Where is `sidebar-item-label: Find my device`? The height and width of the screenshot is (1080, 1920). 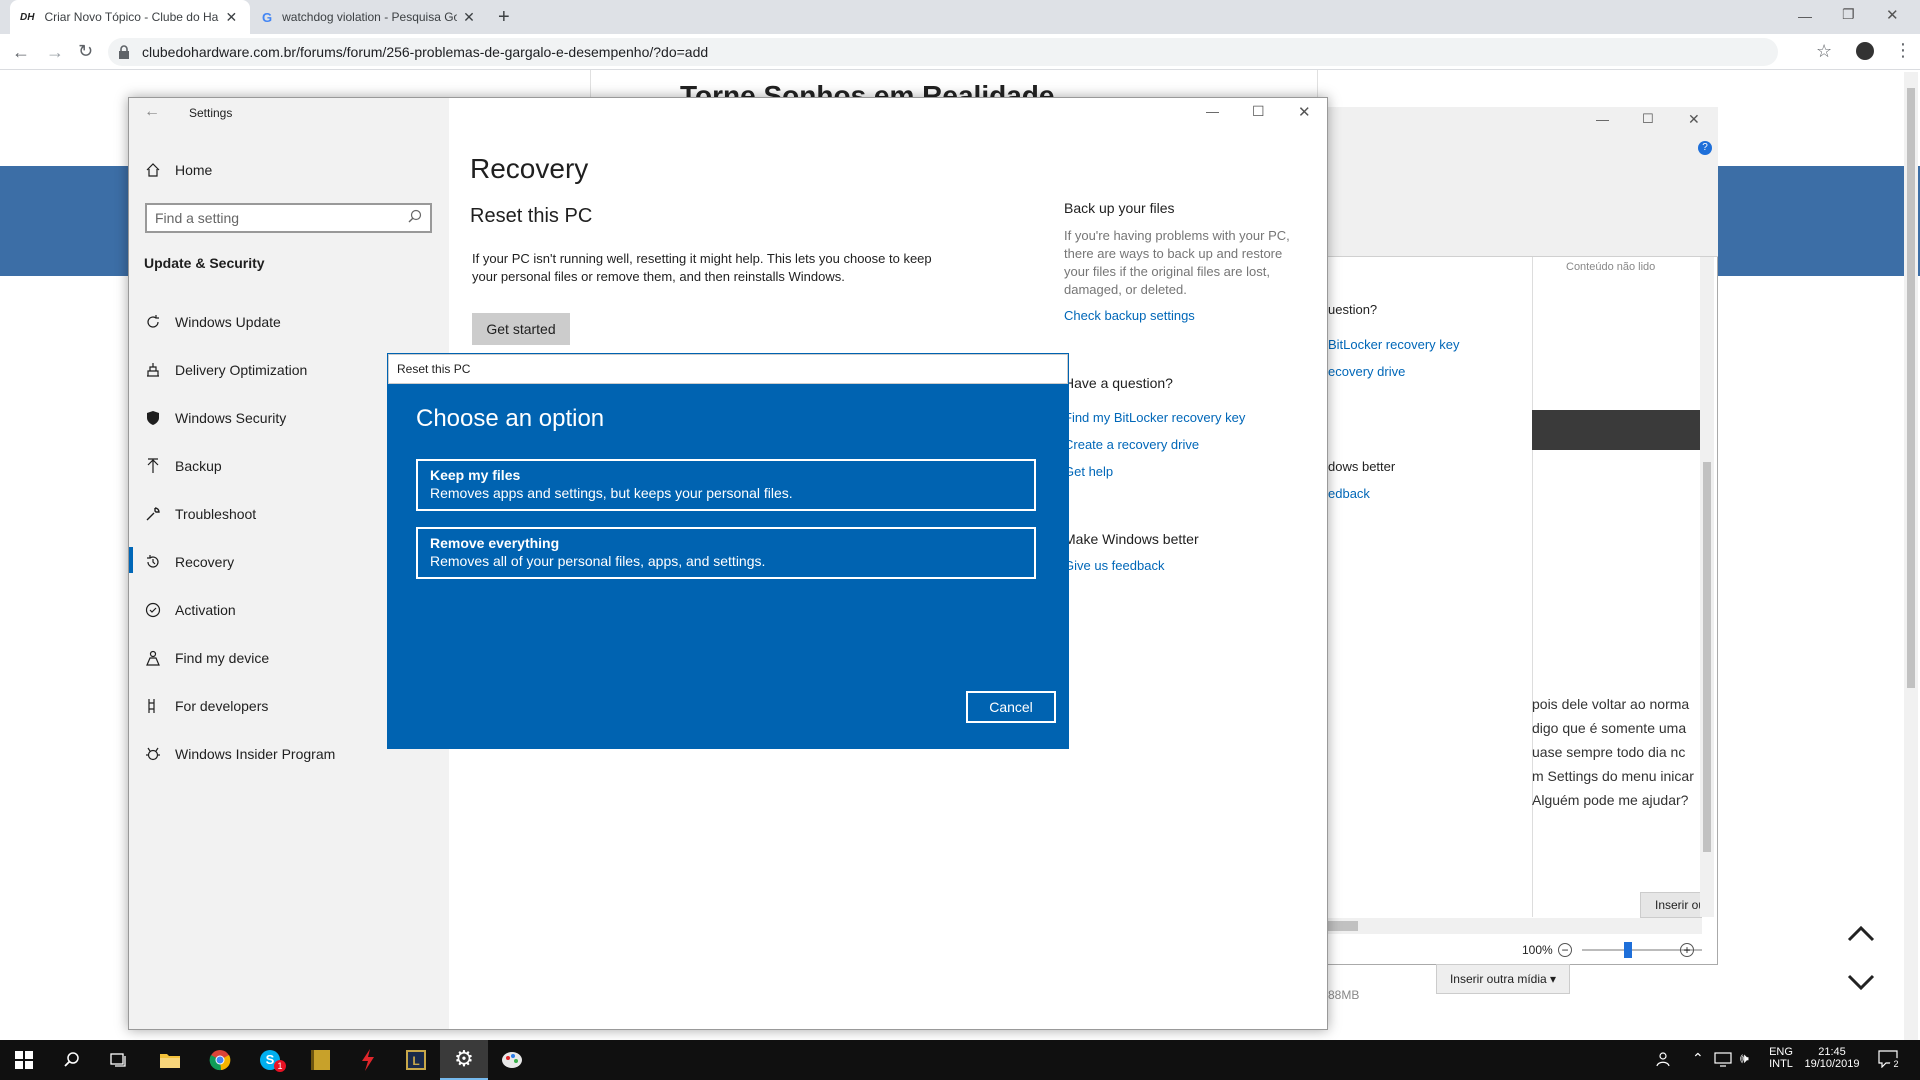
sidebar-item-label: Find my device is located at coordinates (222, 658).